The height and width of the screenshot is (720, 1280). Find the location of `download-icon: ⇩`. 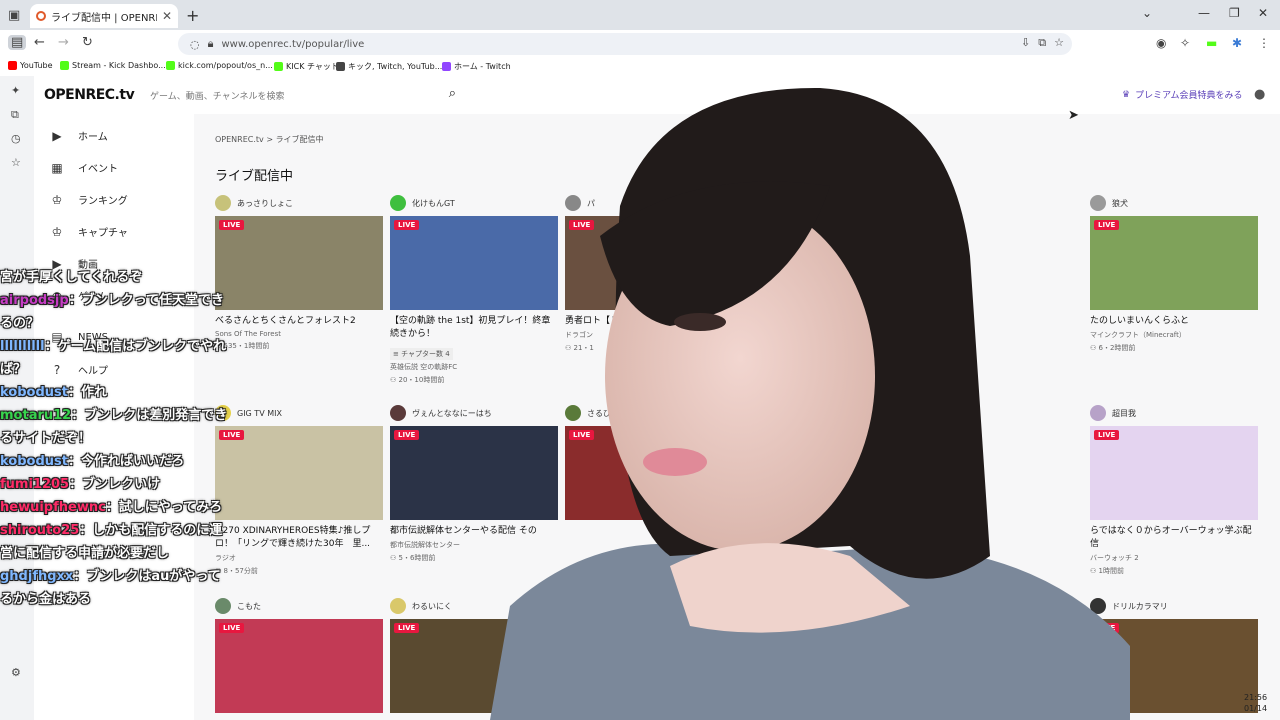

download-icon: ⇩ is located at coordinates (1025, 43).